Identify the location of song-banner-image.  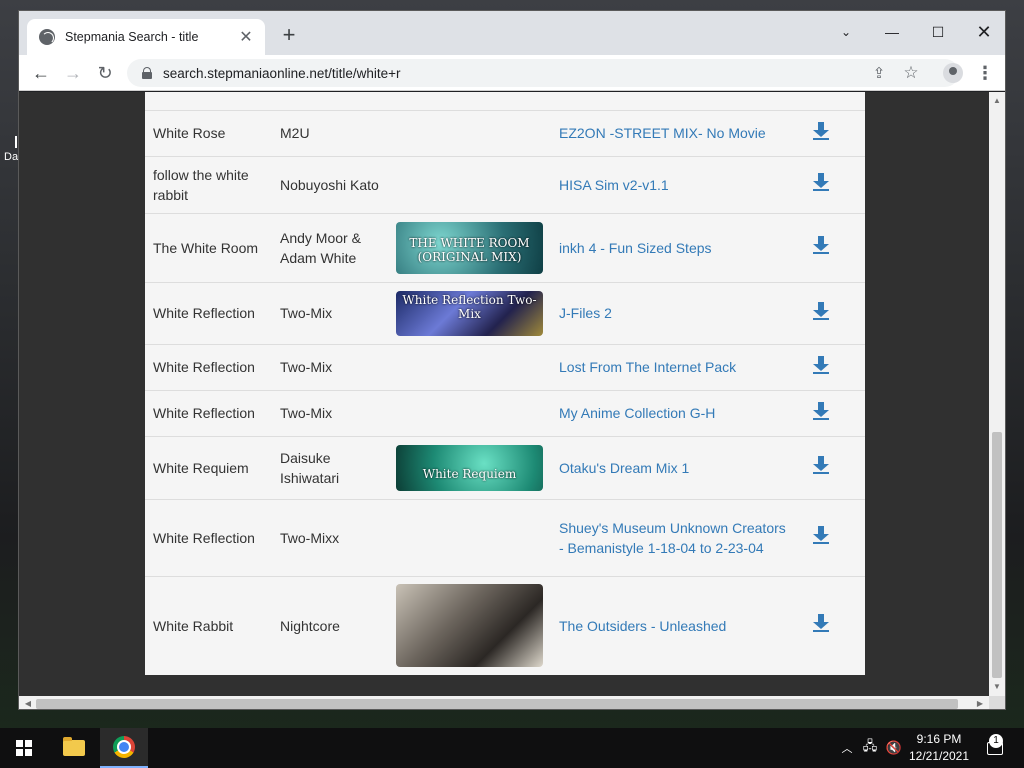
(469, 626).